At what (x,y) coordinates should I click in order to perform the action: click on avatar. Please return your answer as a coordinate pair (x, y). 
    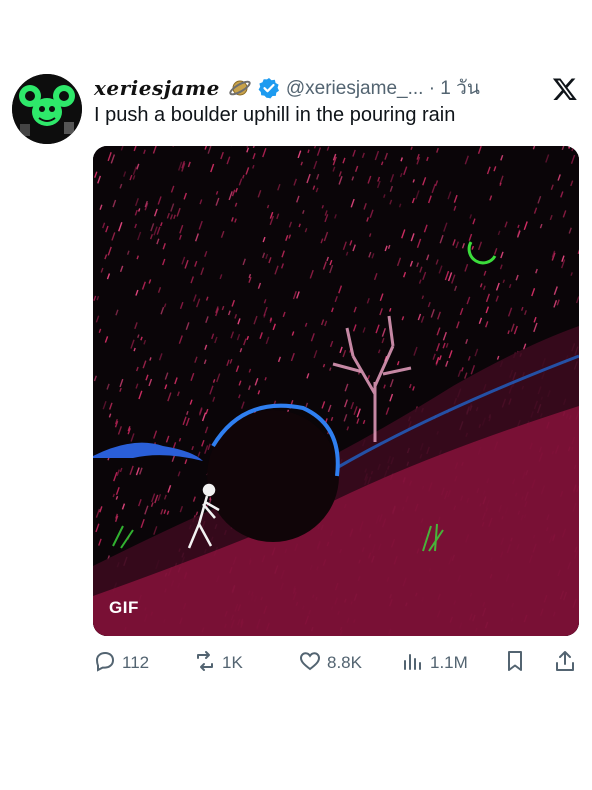
    Looking at the image, I should click on (47, 109).